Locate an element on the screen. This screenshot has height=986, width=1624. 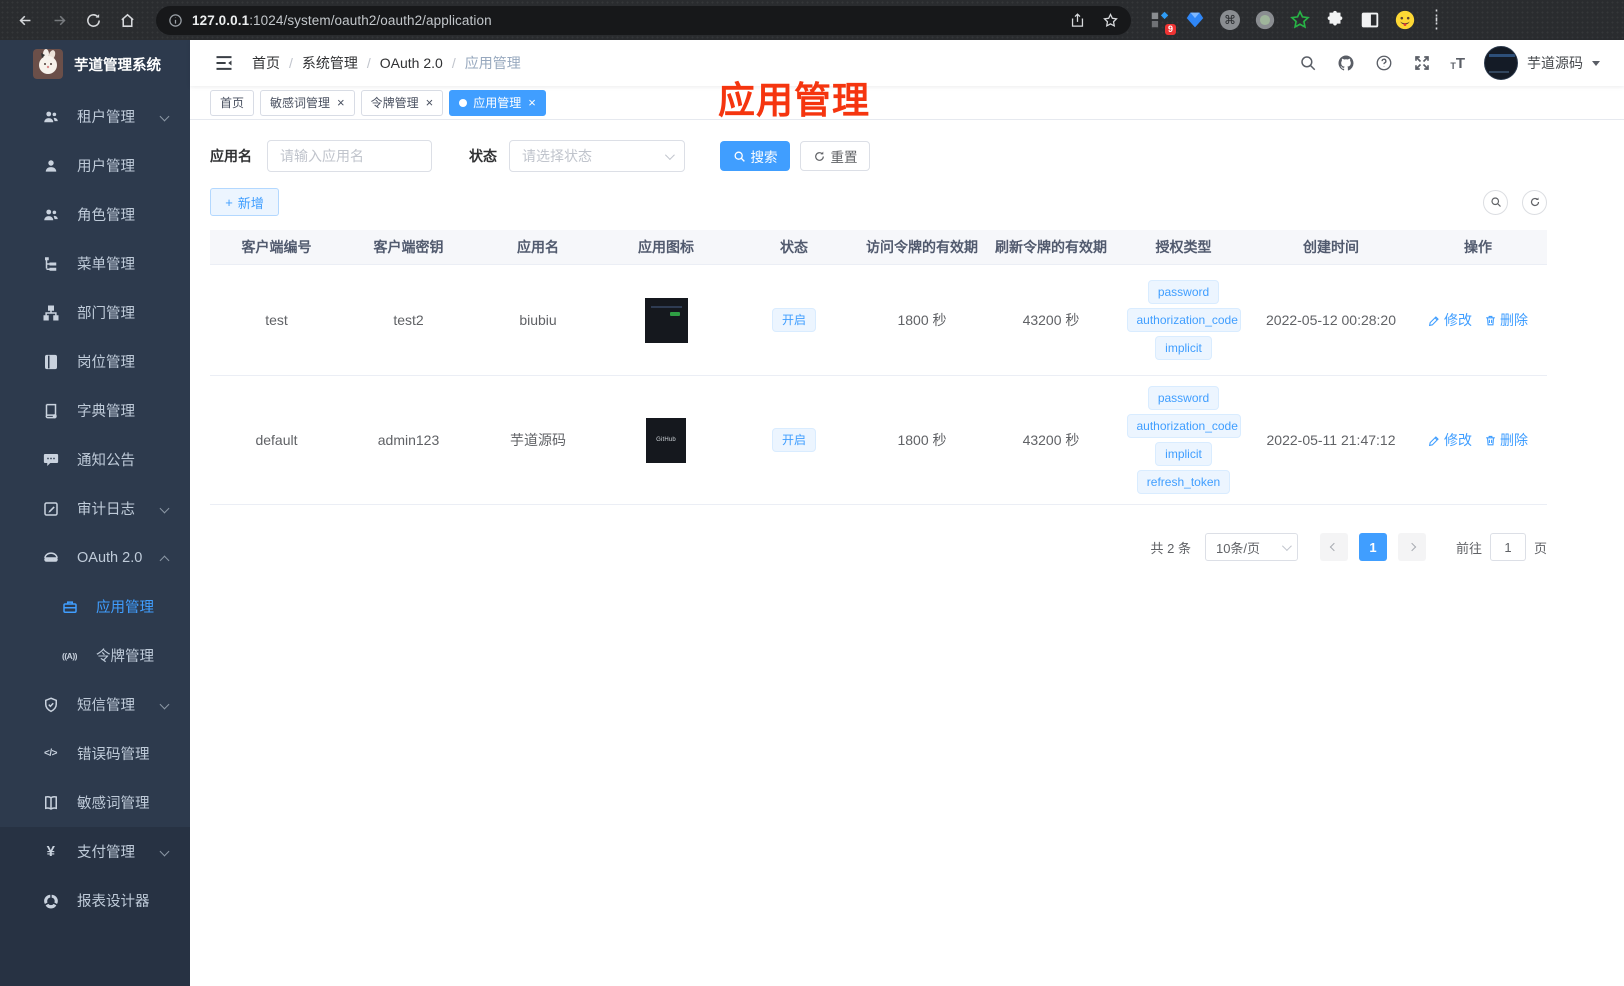
dict-icon is located at coordinates (50, 410).